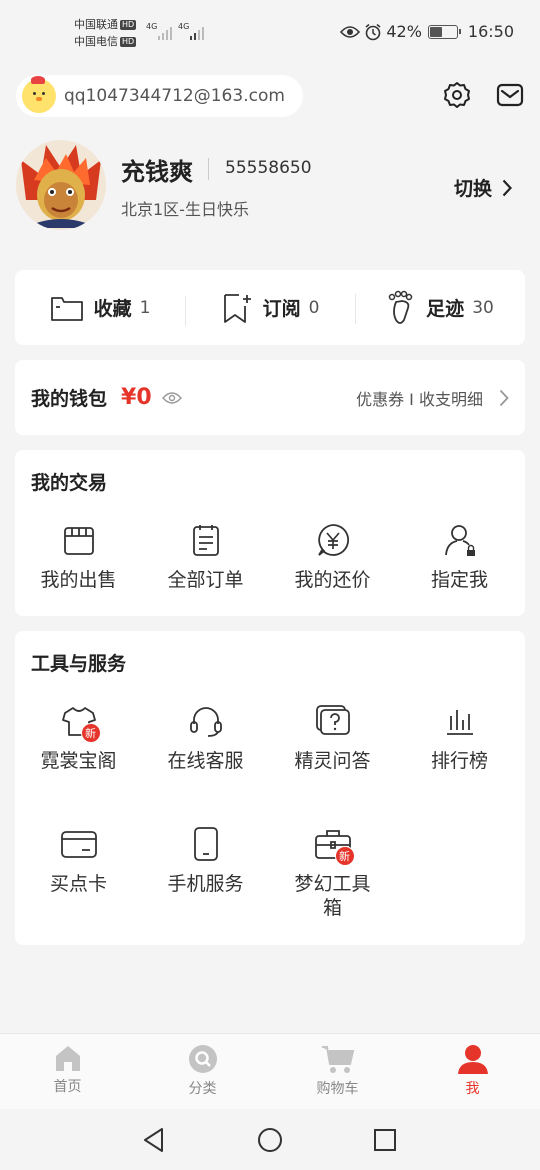 The width and height of the screenshot is (540, 1170). What do you see at coordinates (69, 483) in the screenshot?
I see `my-trade-title: 我的交易` at bounding box center [69, 483].